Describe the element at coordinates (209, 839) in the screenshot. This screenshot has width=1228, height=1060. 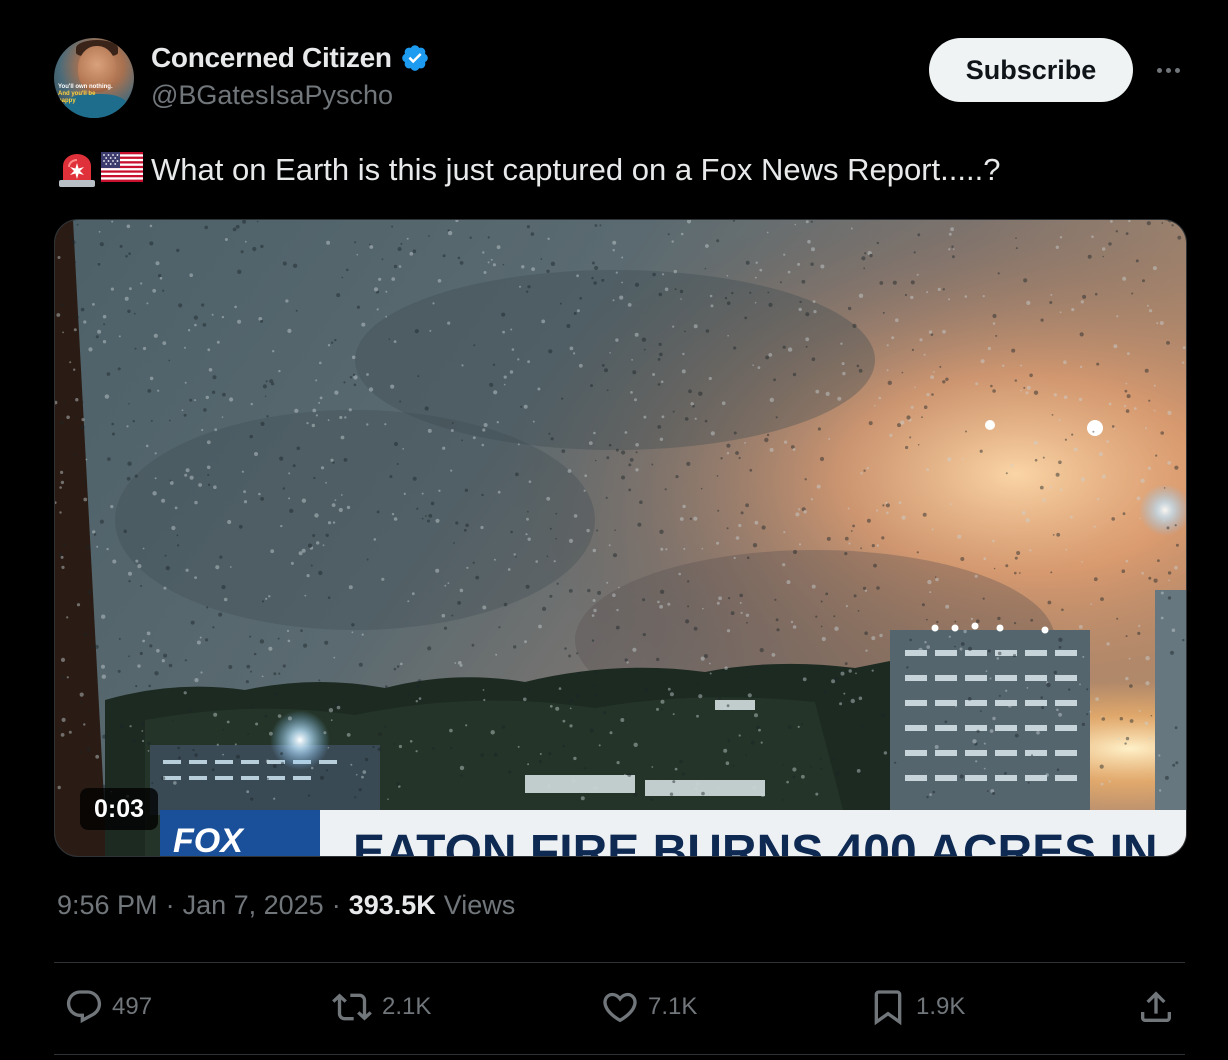
I see `svg-text: FOX` at that location.